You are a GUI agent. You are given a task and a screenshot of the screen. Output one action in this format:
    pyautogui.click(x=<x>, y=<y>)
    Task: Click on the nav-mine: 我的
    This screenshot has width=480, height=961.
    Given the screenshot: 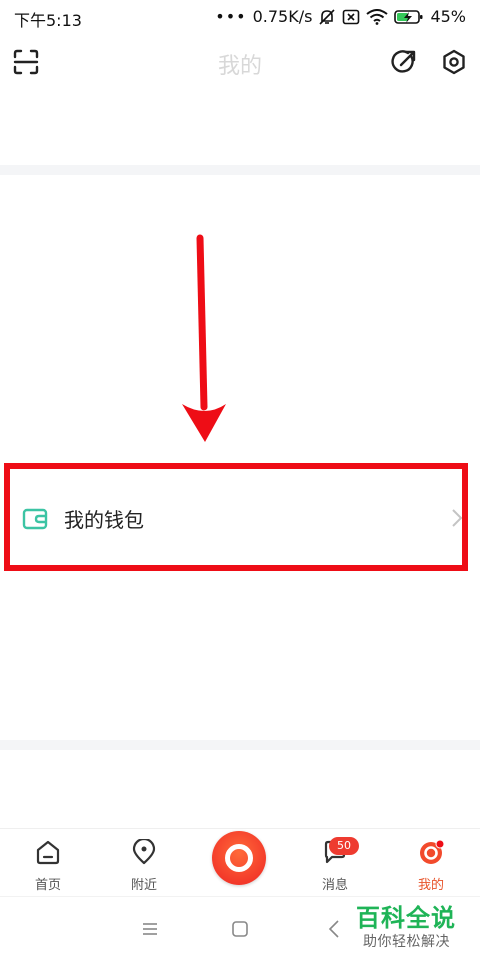 What is the action you would take?
    pyautogui.click(x=431, y=863)
    